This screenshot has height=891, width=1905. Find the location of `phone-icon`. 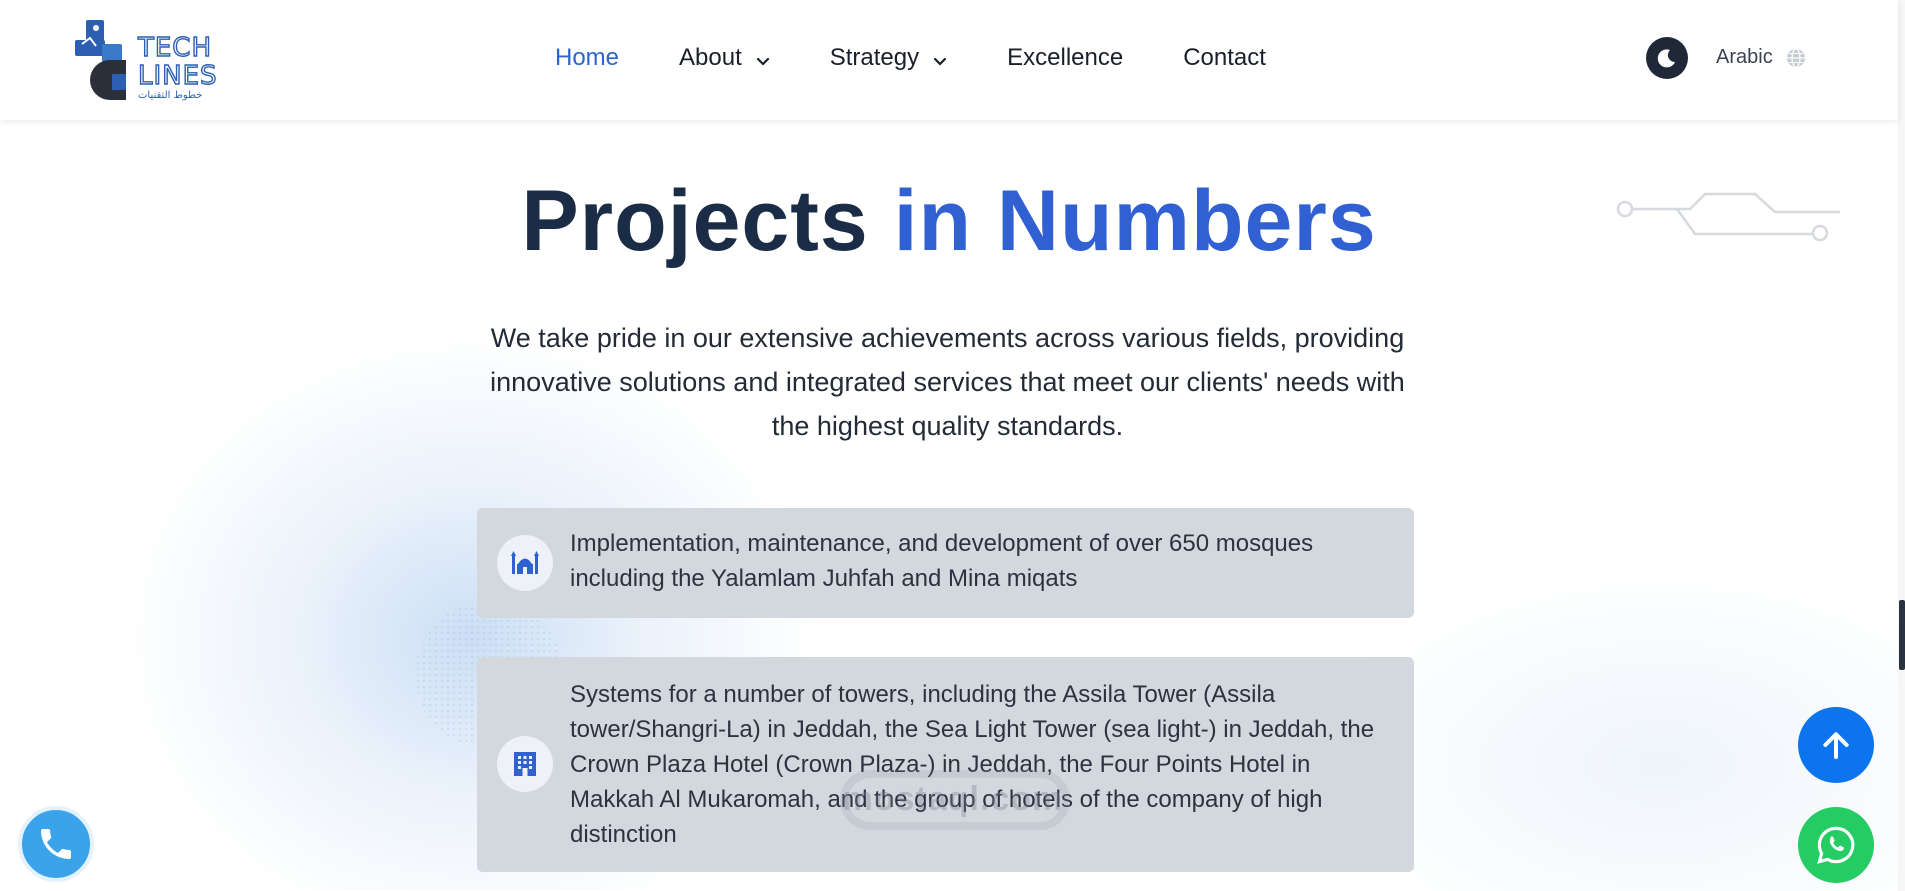

phone-icon is located at coordinates (56, 844).